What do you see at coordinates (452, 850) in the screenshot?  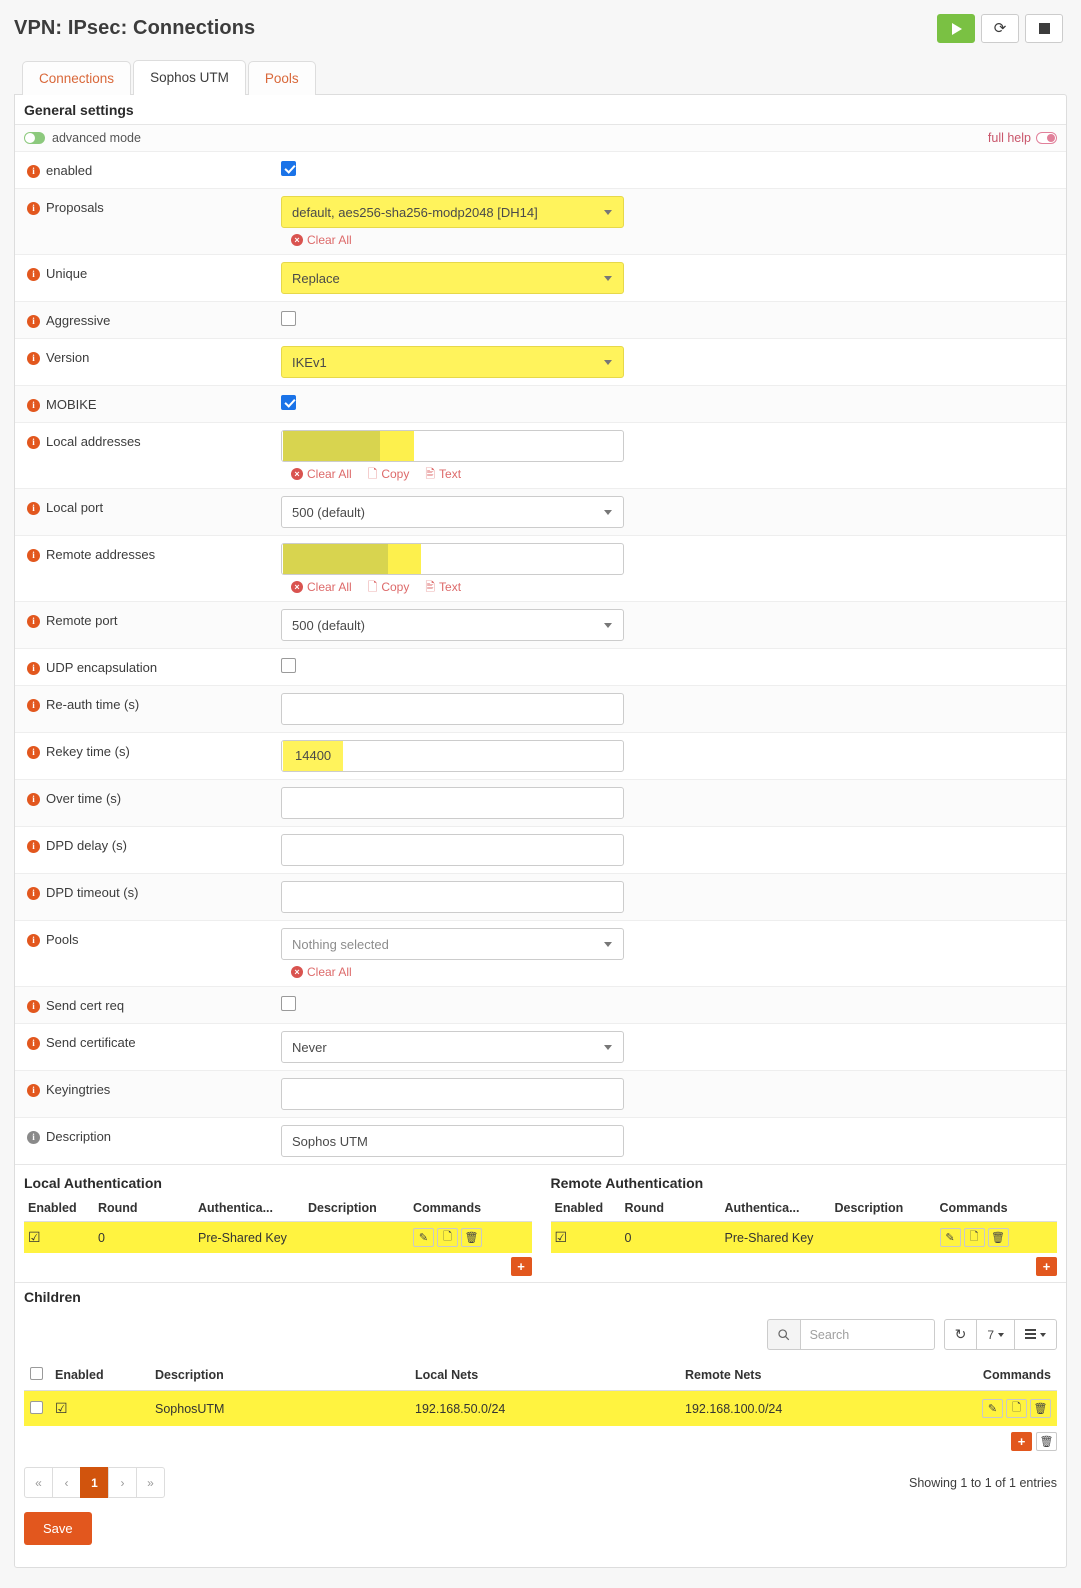 I see `dpd-delay-input` at bounding box center [452, 850].